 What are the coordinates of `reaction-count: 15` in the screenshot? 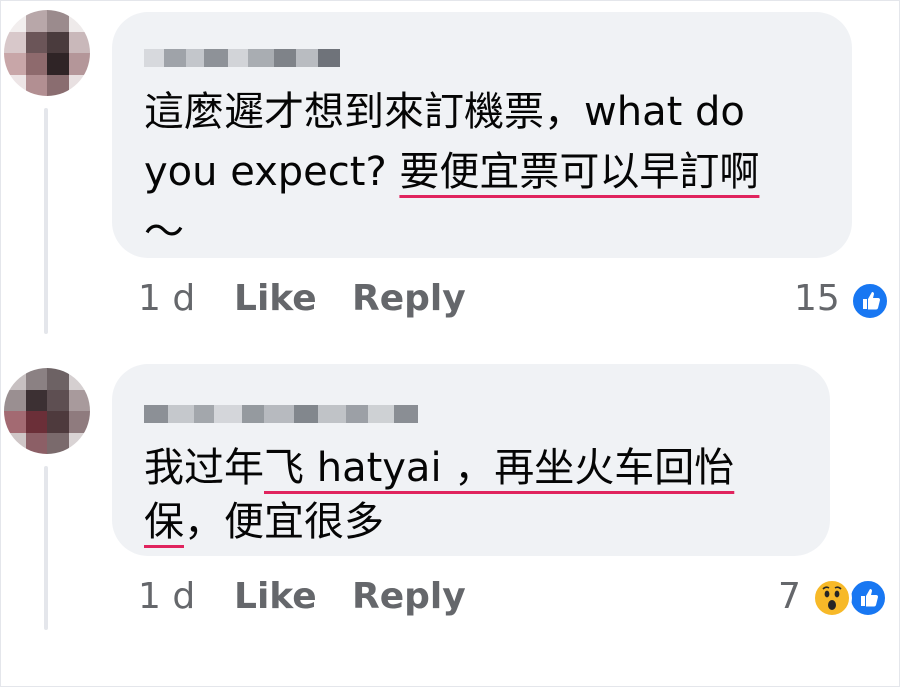 It's located at (817, 298).